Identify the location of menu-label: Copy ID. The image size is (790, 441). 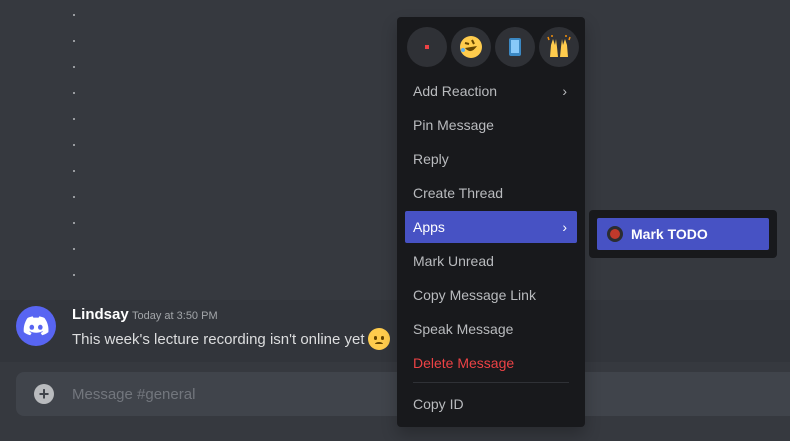
(438, 404).